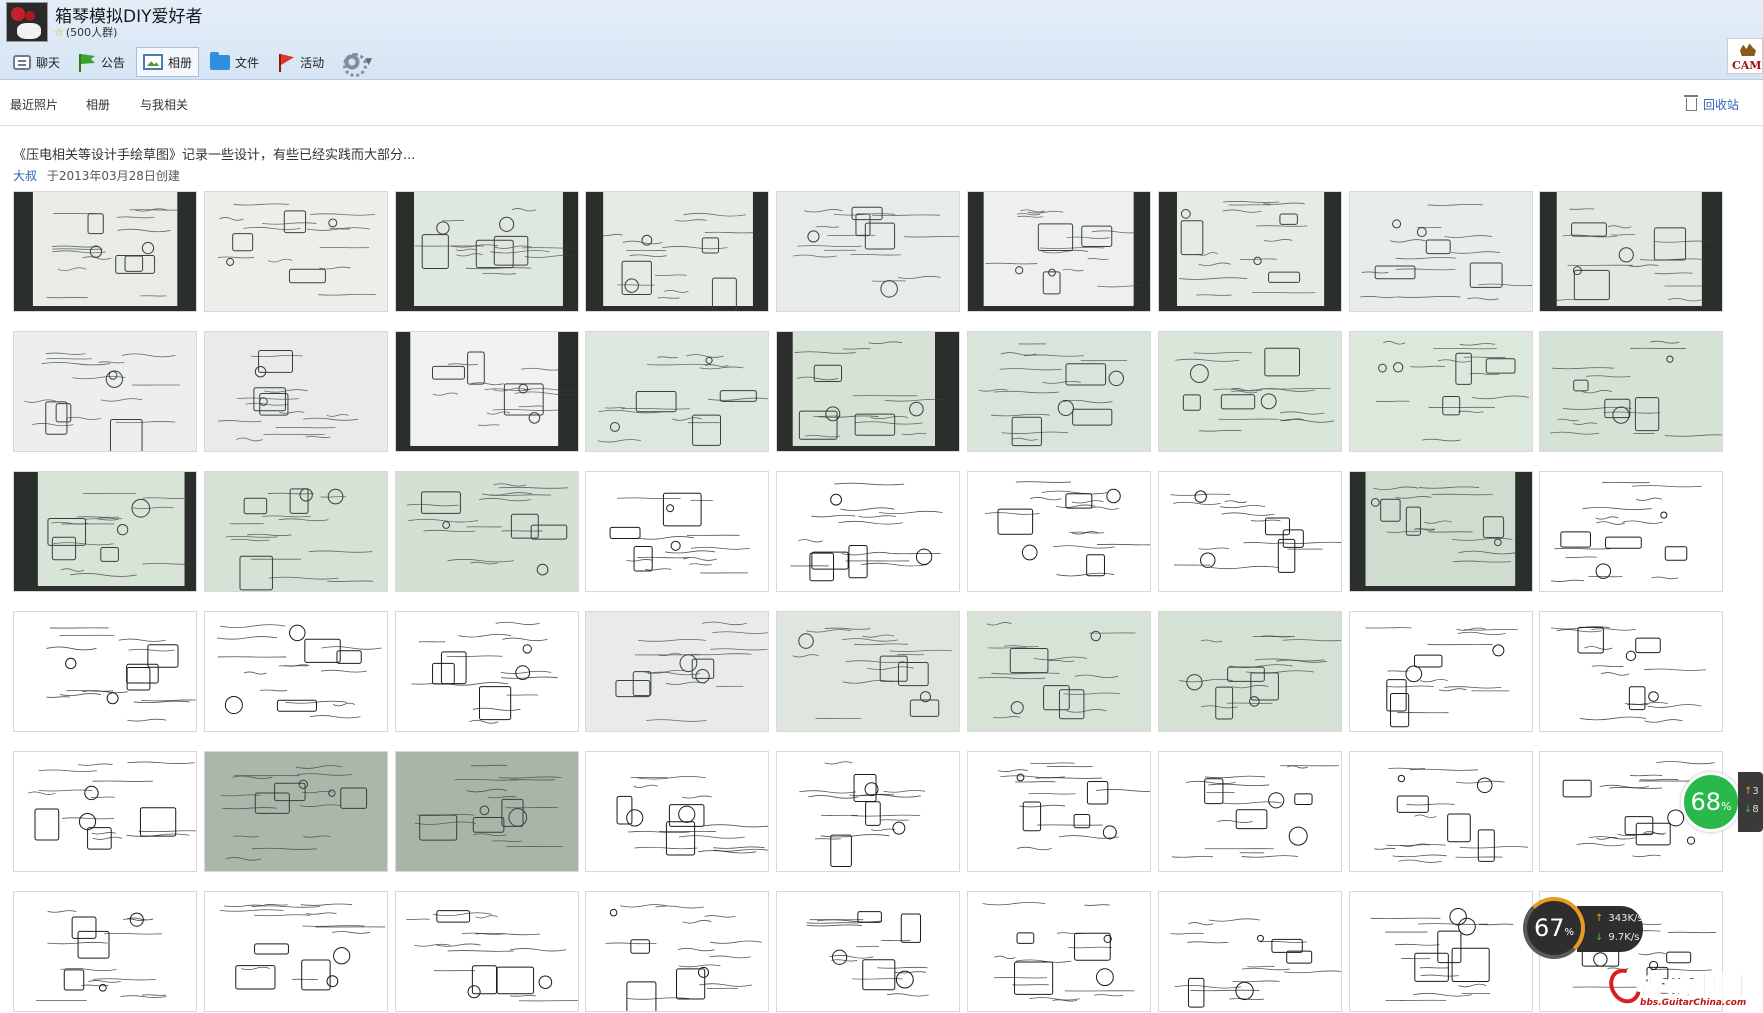 This screenshot has width=1763, height=1013. Describe the element at coordinates (98, 104) in the screenshot. I see `subnav-tab-albums: 相册` at that location.